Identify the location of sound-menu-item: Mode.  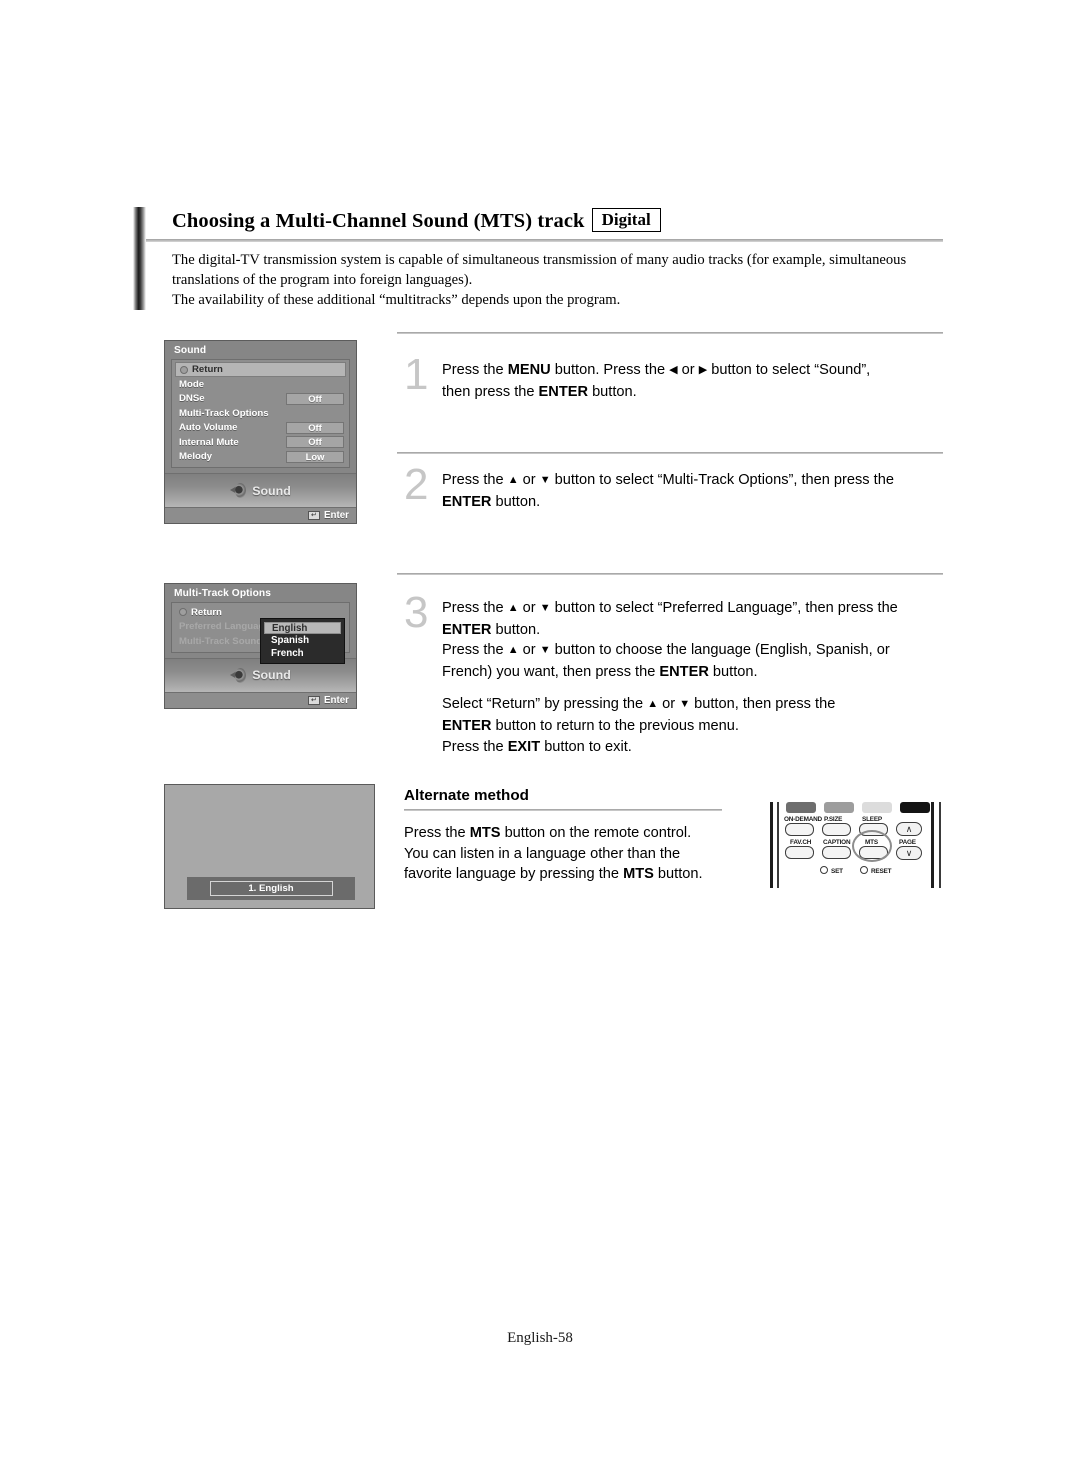
(260, 384).